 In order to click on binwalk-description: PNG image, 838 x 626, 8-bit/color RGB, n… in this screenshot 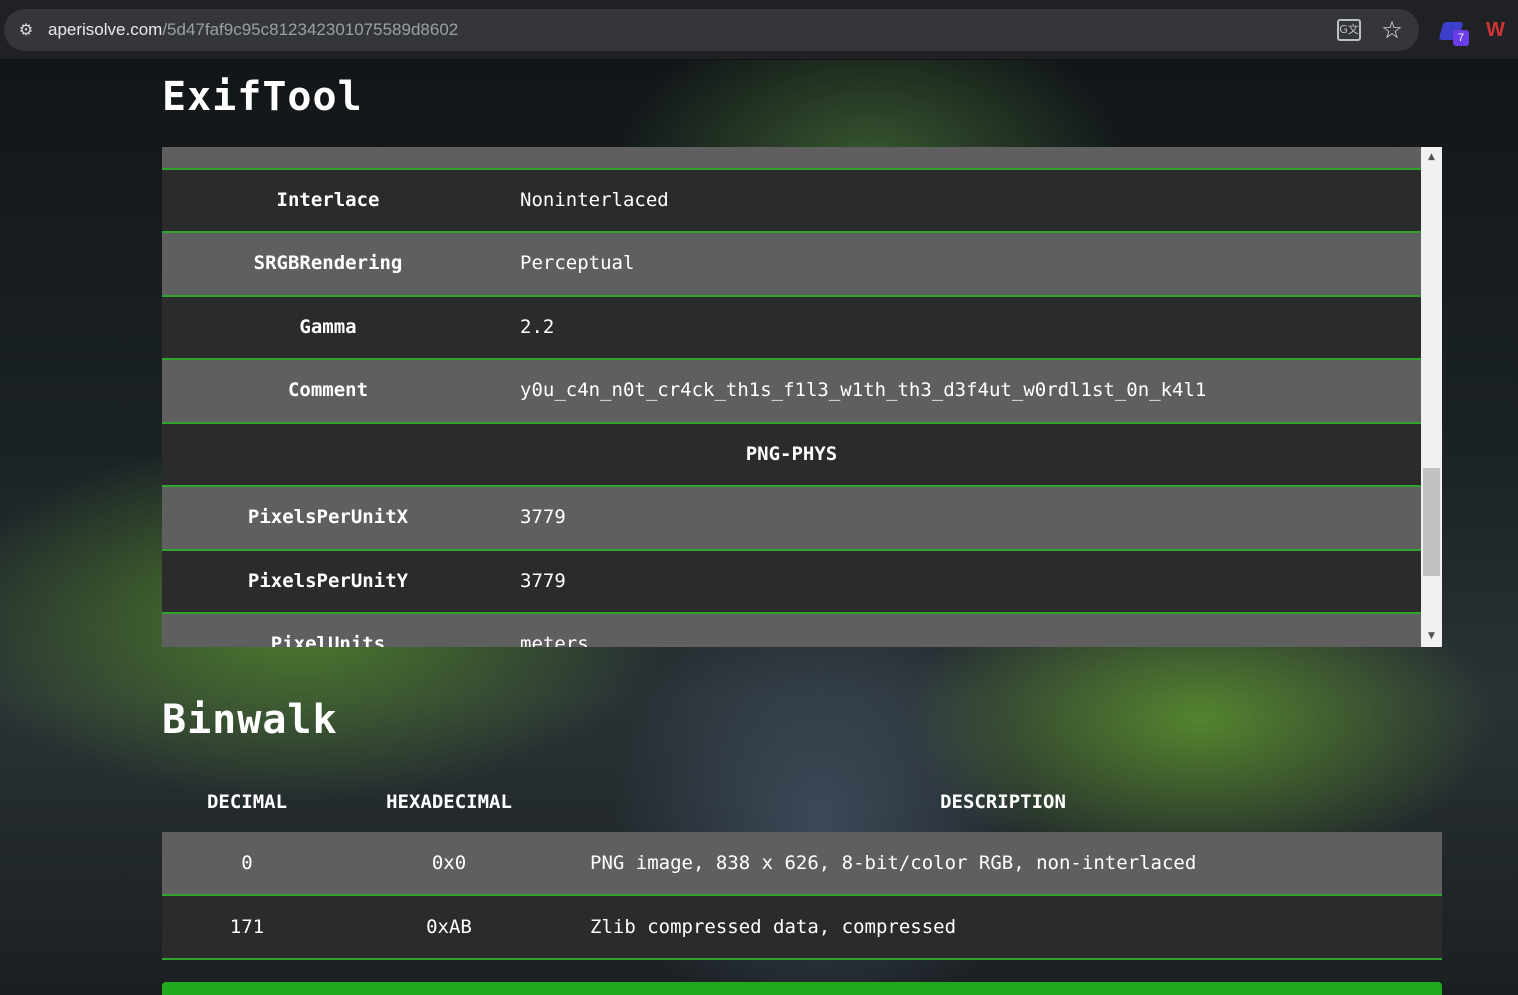, I will do `click(893, 863)`.